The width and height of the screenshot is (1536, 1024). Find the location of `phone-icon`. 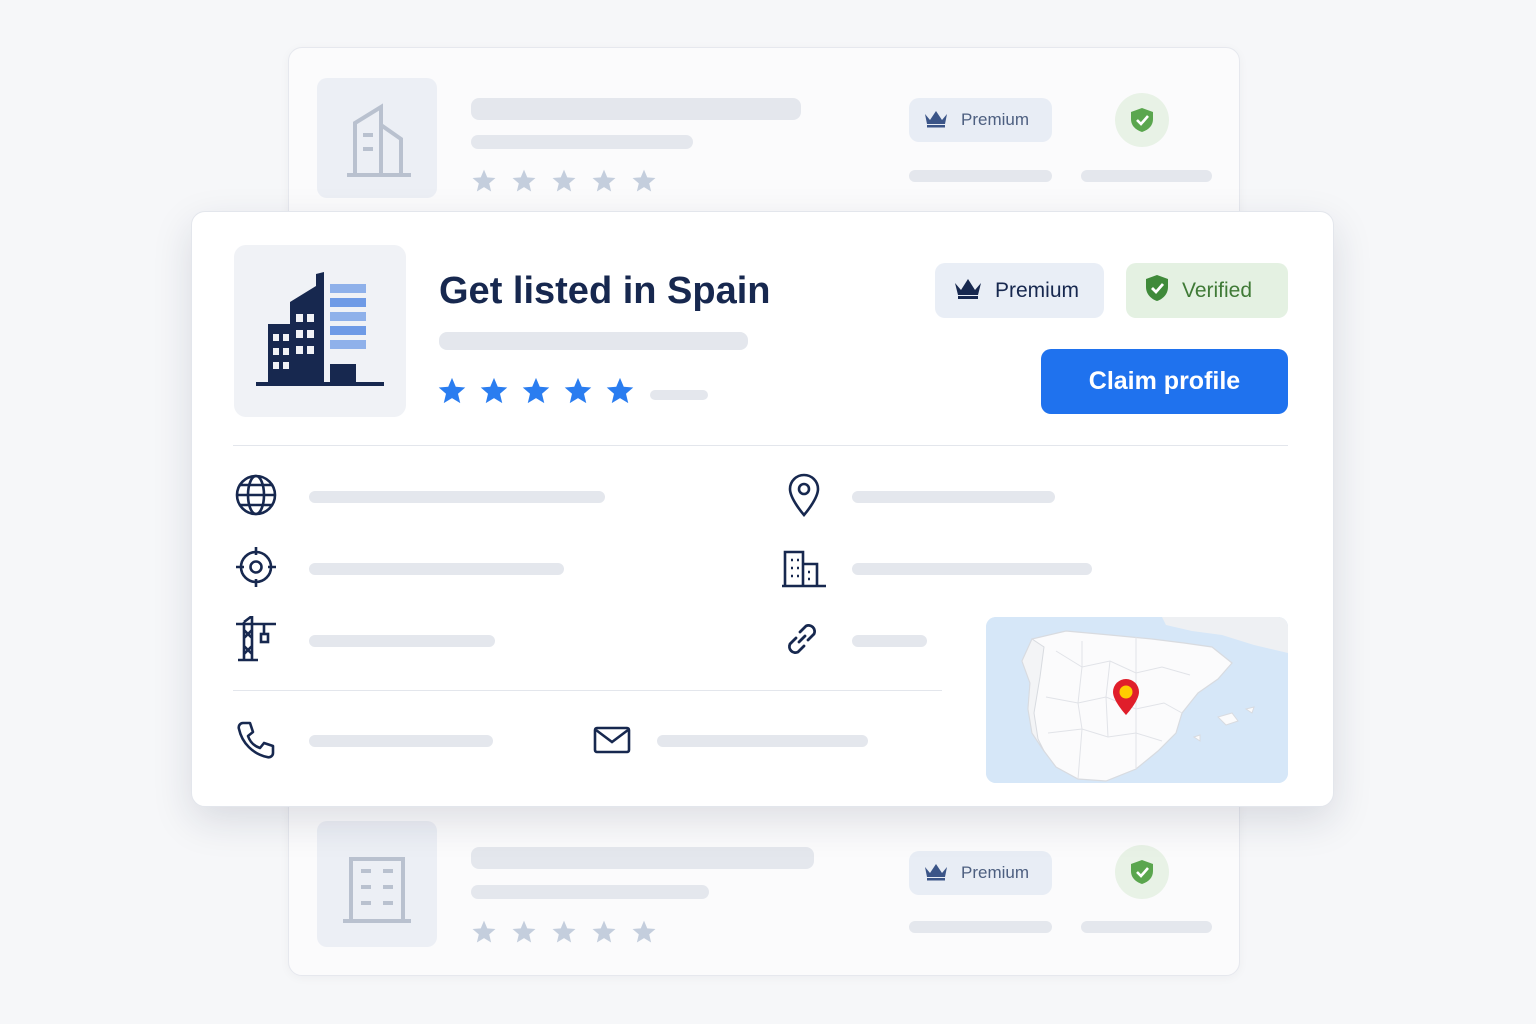

phone-icon is located at coordinates (256, 740).